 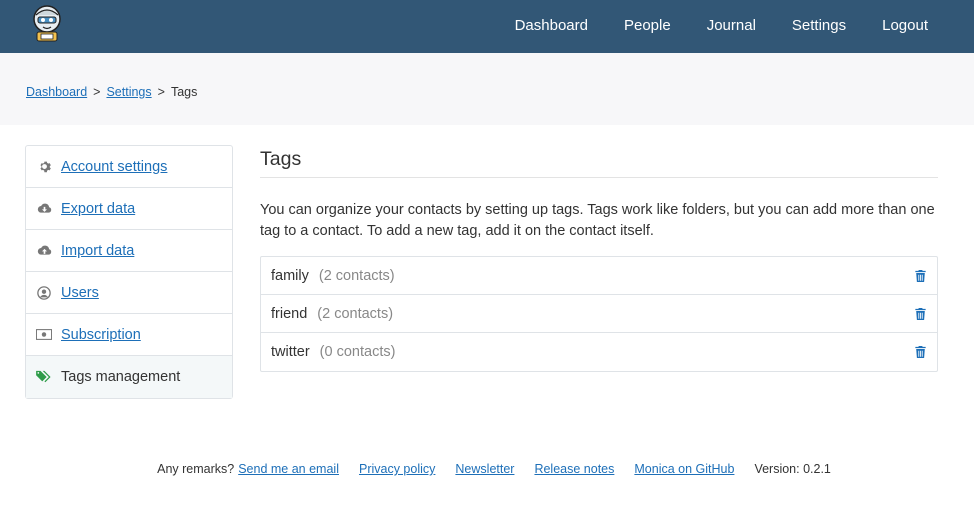 I want to click on main-nav: Dashboard People Journal Settings Logout, so click(x=721, y=25).